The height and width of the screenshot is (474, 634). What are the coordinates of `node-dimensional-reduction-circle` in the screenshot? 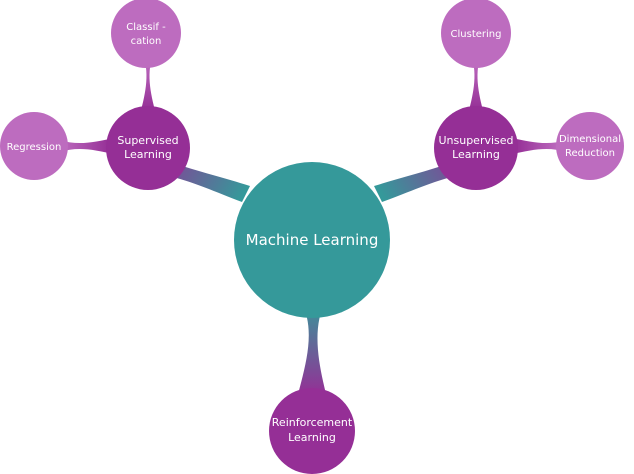 It's located at (590, 146).